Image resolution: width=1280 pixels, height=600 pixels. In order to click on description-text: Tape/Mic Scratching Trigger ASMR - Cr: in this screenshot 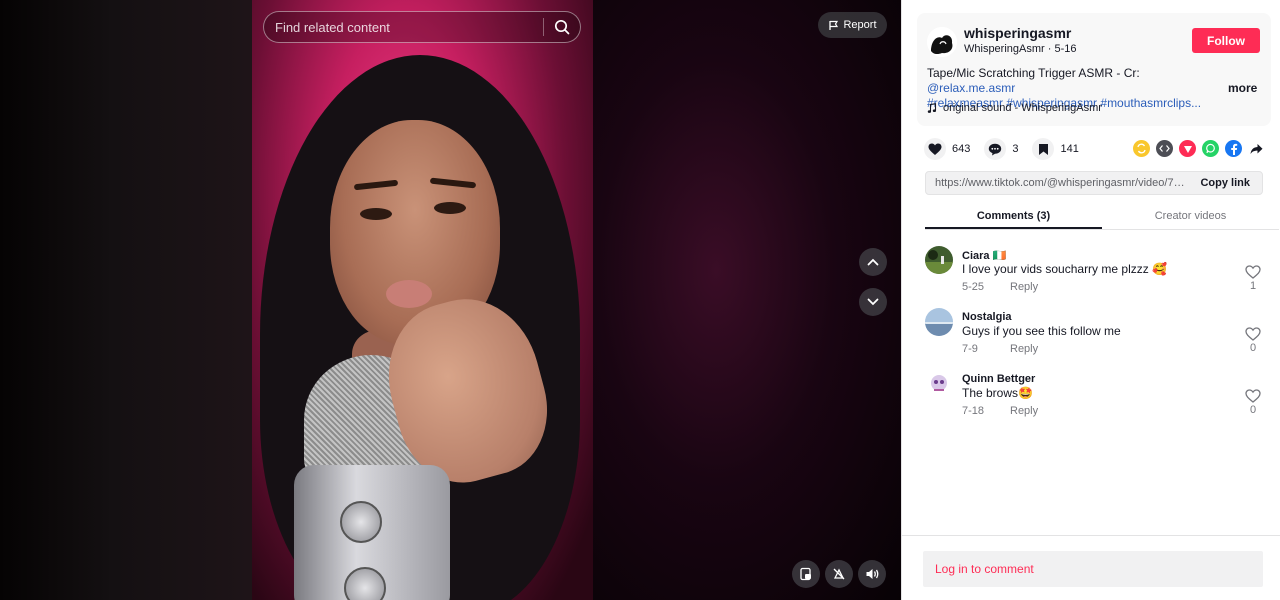, I will do `click(1033, 73)`.